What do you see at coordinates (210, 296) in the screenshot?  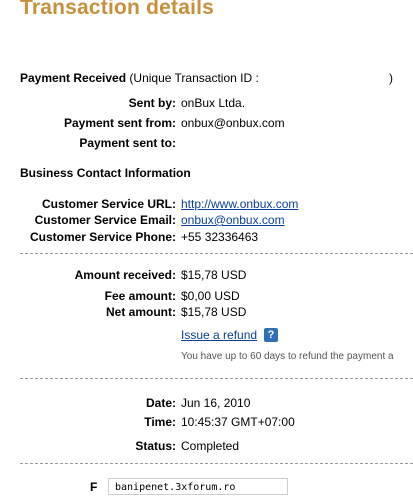 I see `fee-amount-value: $0,00 USD` at bounding box center [210, 296].